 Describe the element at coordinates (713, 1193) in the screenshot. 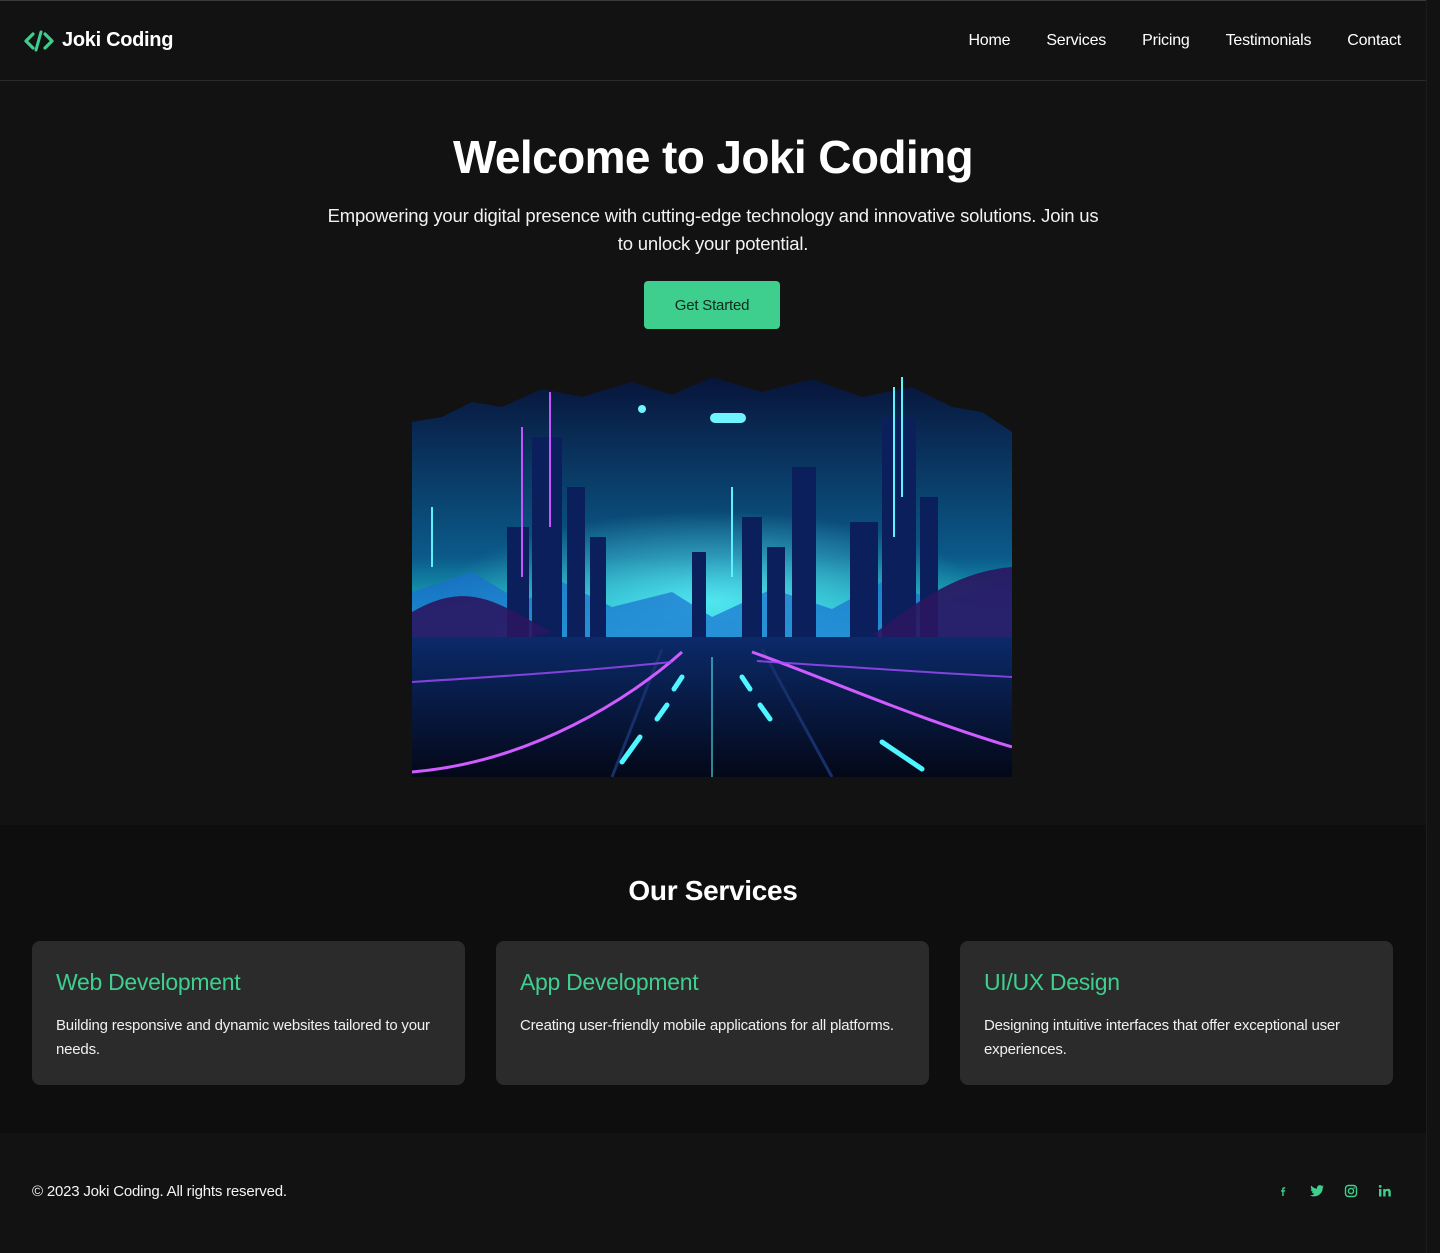

I see `site-footer: © 2023 Joki Coding. All rights reserved.` at that location.